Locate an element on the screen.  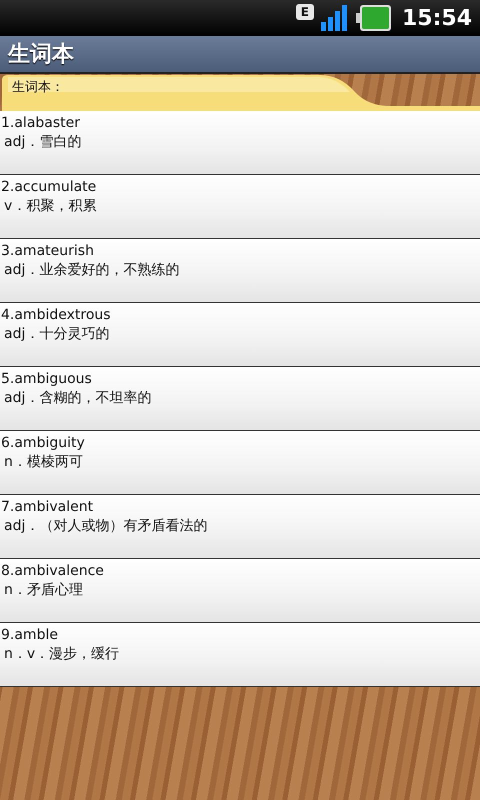
word-term: 7.ambivalent is located at coordinates (47, 507).